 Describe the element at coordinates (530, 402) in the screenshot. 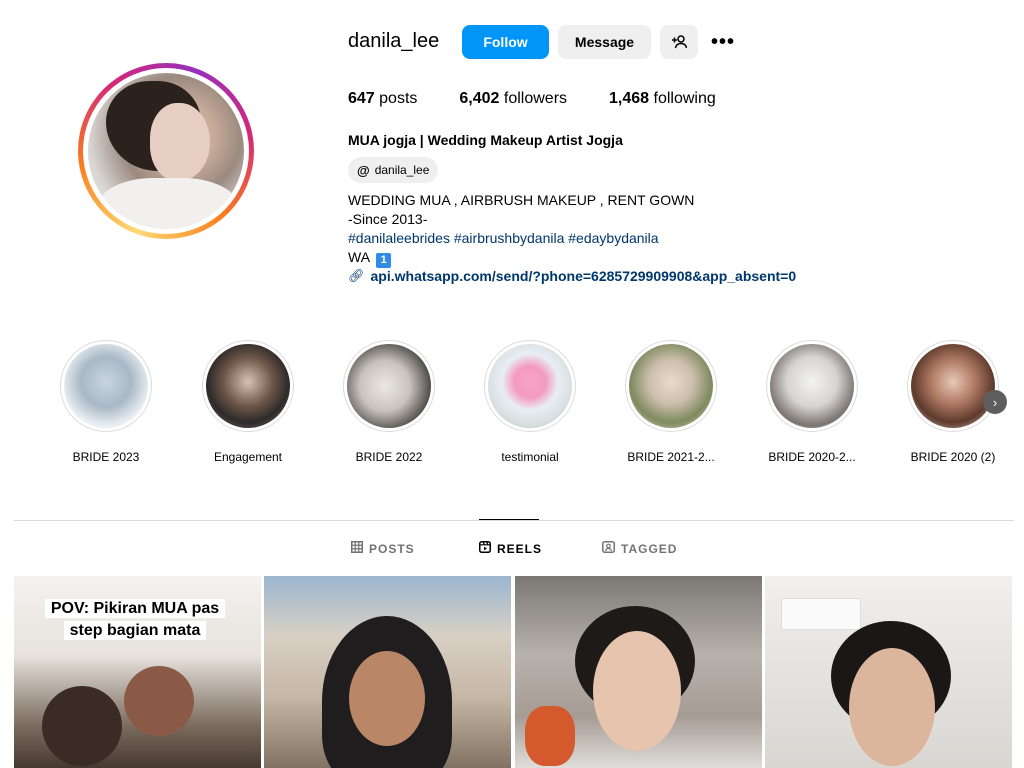

I see `story-highlight: testimonial` at that location.